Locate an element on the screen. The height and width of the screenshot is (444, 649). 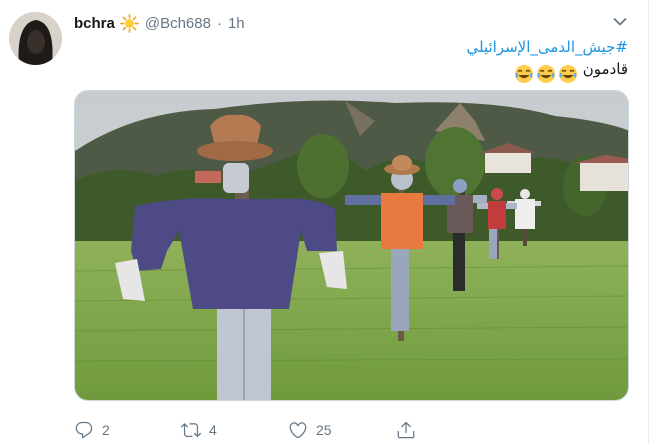
more-options-button is located at coordinates (620, 23).